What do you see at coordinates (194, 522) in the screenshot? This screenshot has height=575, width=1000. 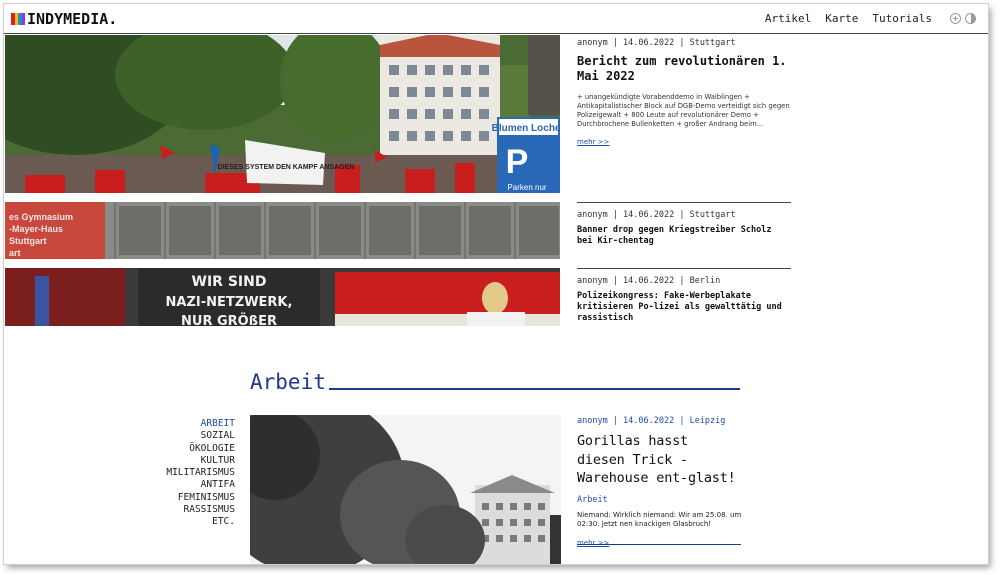 I see `category-etc: ETC.` at bounding box center [194, 522].